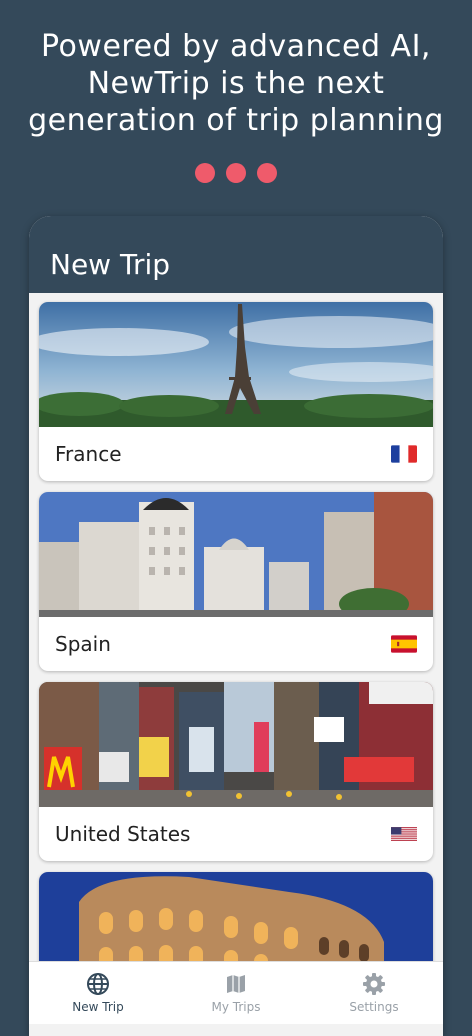 This screenshot has width=472, height=1036. What do you see at coordinates (236, 1007) in the screenshot?
I see `nav-label: My Trips` at bounding box center [236, 1007].